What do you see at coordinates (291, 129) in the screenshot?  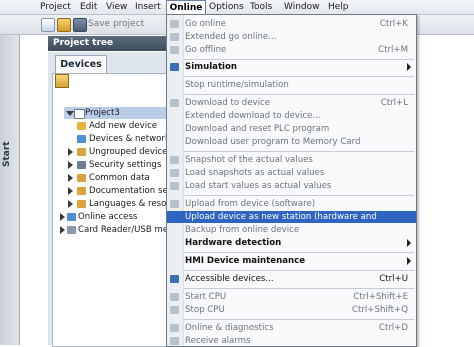 I see `menu-item-download-reset: Download and reset PLC program` at bounding box center [291, 129].